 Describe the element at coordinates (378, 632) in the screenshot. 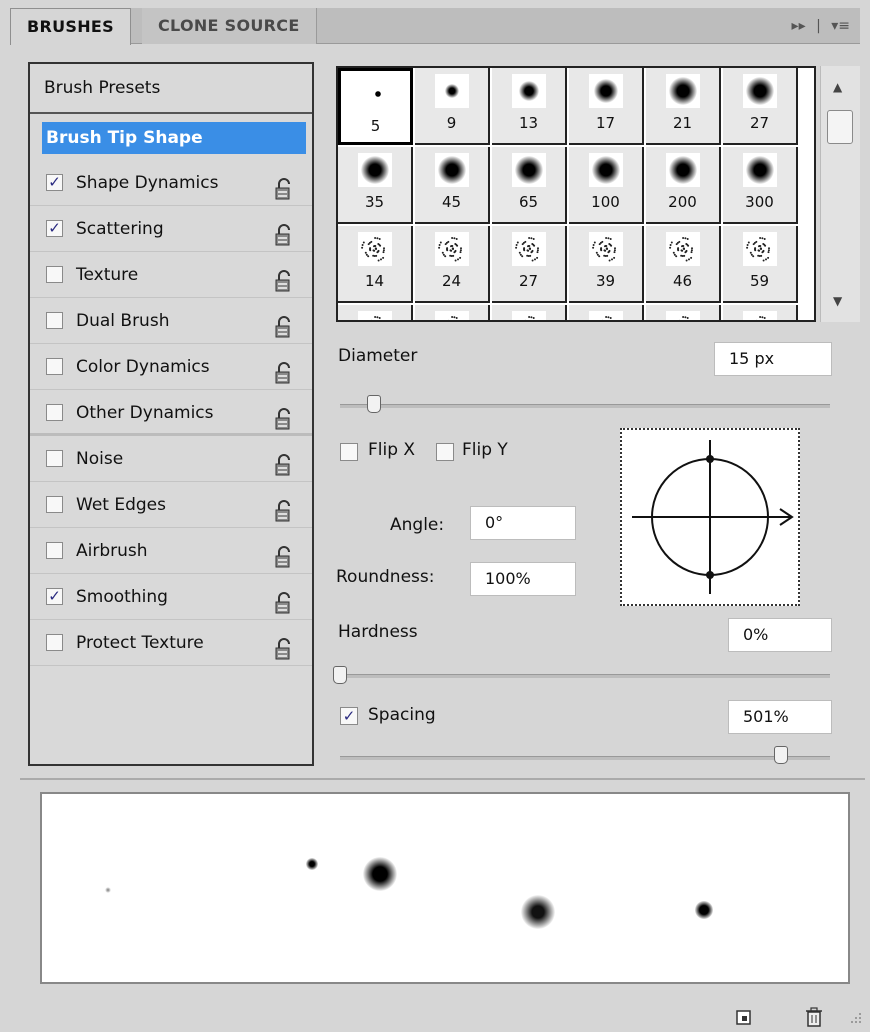

I see `hardness-label: Hardness` at that location.